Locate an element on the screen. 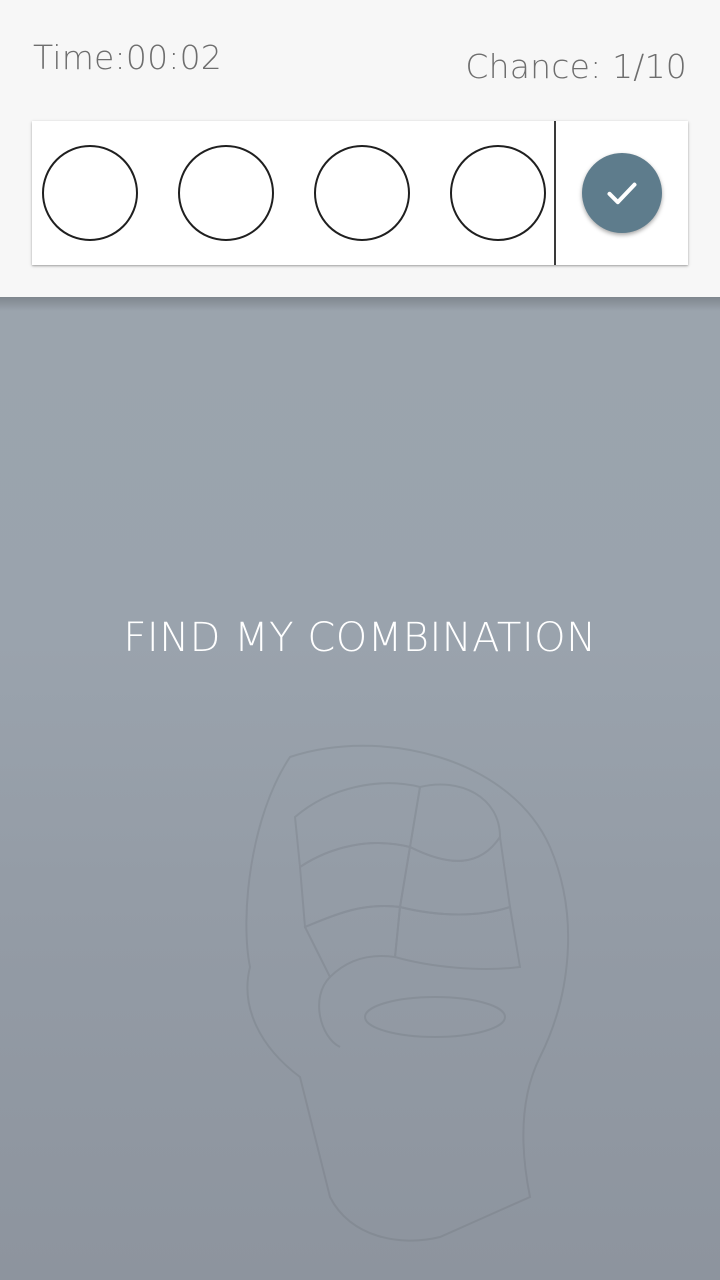 This screenshot has height=1280, width=720. header-shadow is located at coordinates (360, 304).